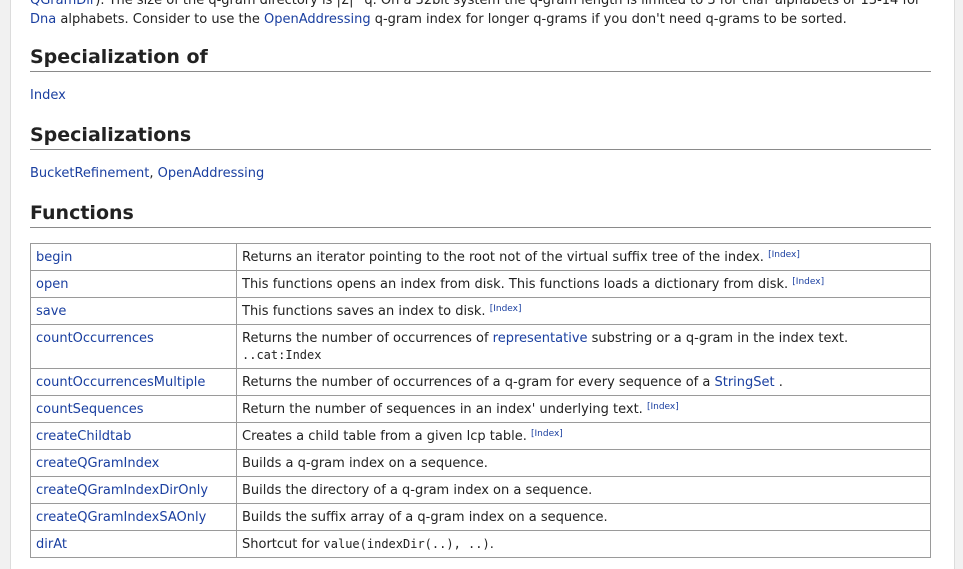 This screenshot has width=963, height=569. I want to click on function-link-createqgramindexsaonly: createQGramIndexSAOnly, so click(121, 517).